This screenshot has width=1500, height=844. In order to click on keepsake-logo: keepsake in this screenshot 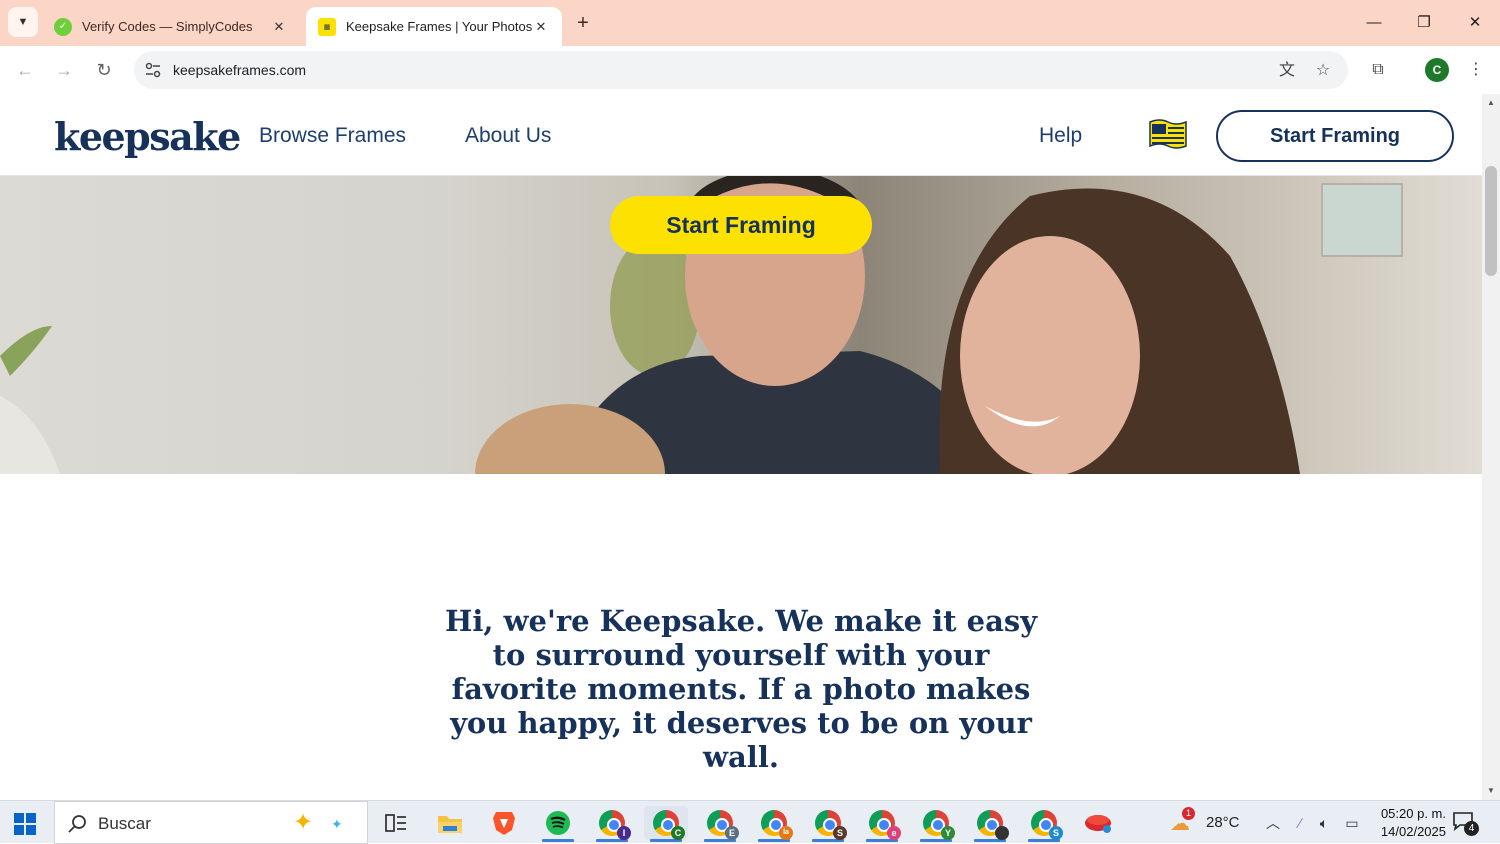, I will do `click(147, 136)`.